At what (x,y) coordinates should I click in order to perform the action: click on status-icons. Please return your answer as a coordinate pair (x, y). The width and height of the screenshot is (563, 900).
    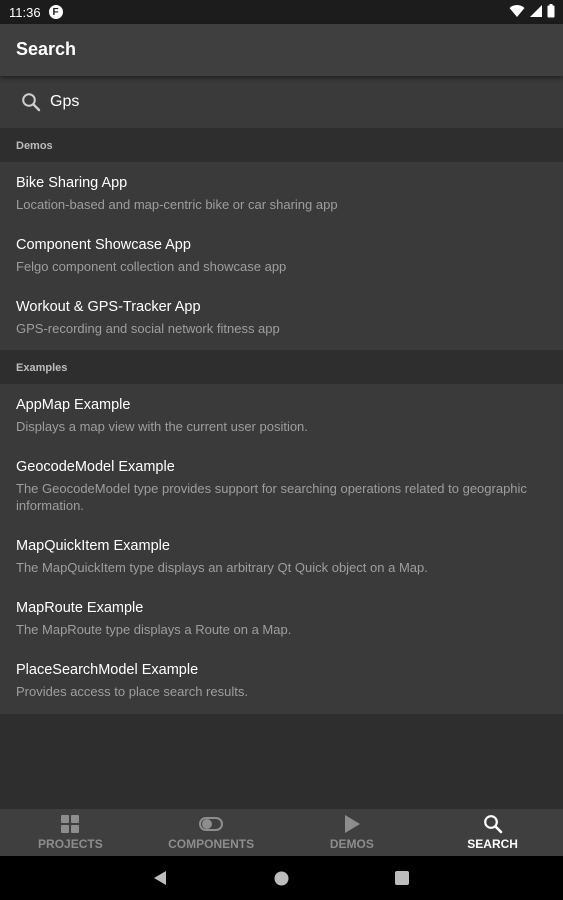
    Looking at the image, I should click on (532, 11).